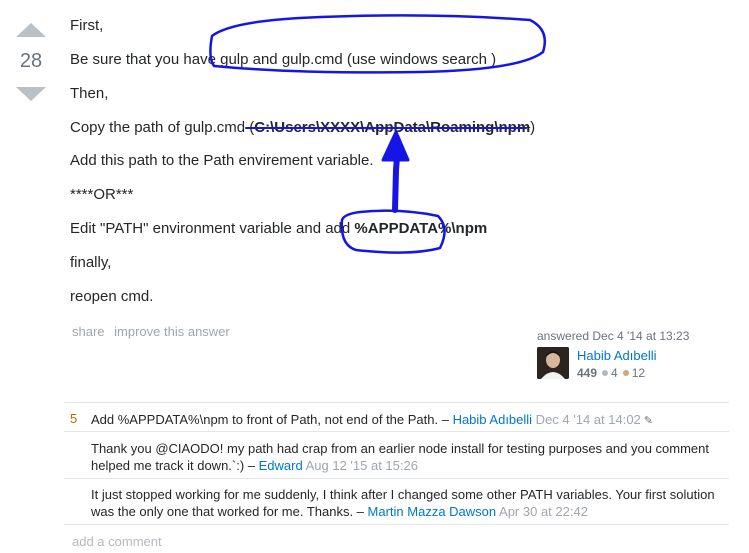  I want to click on comment-user-link: Edward, so click(281, 465).